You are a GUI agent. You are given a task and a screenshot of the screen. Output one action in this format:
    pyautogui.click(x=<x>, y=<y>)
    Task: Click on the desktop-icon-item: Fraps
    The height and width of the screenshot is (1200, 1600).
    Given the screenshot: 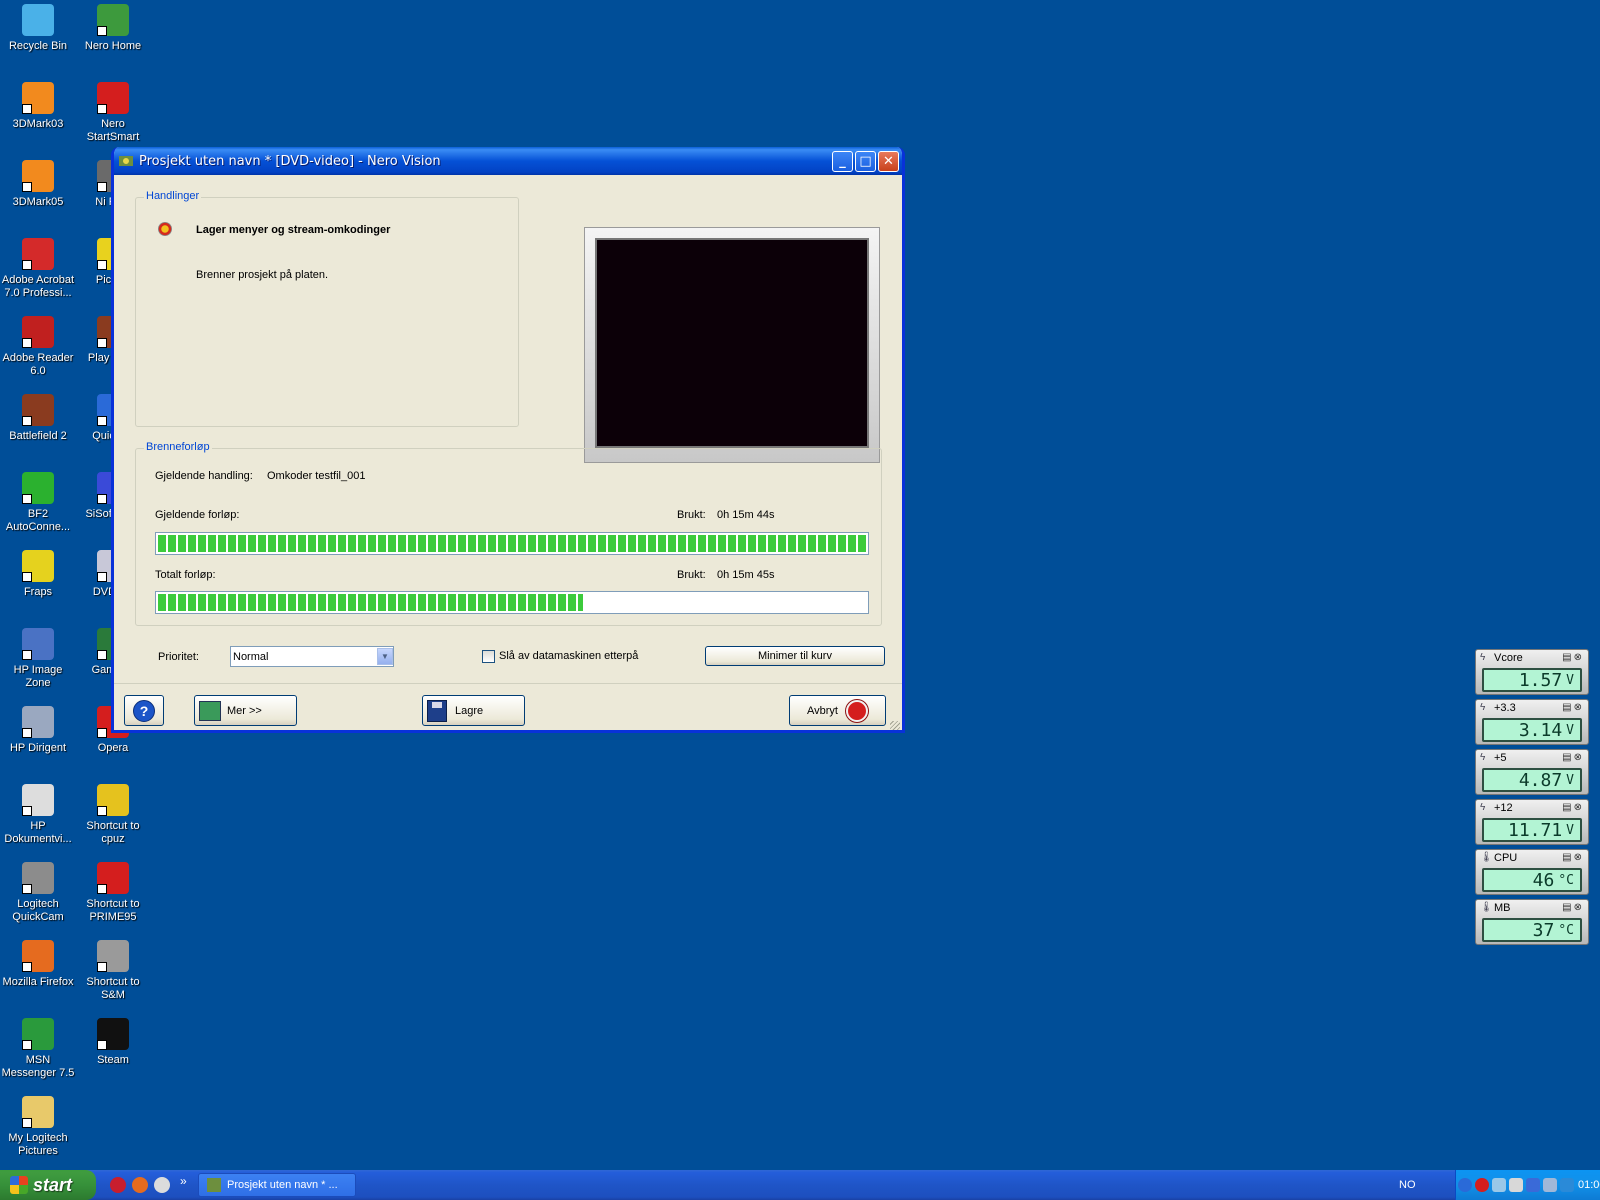 What is the action you would take?
    pyautogui.click(x=38, y=574)
    